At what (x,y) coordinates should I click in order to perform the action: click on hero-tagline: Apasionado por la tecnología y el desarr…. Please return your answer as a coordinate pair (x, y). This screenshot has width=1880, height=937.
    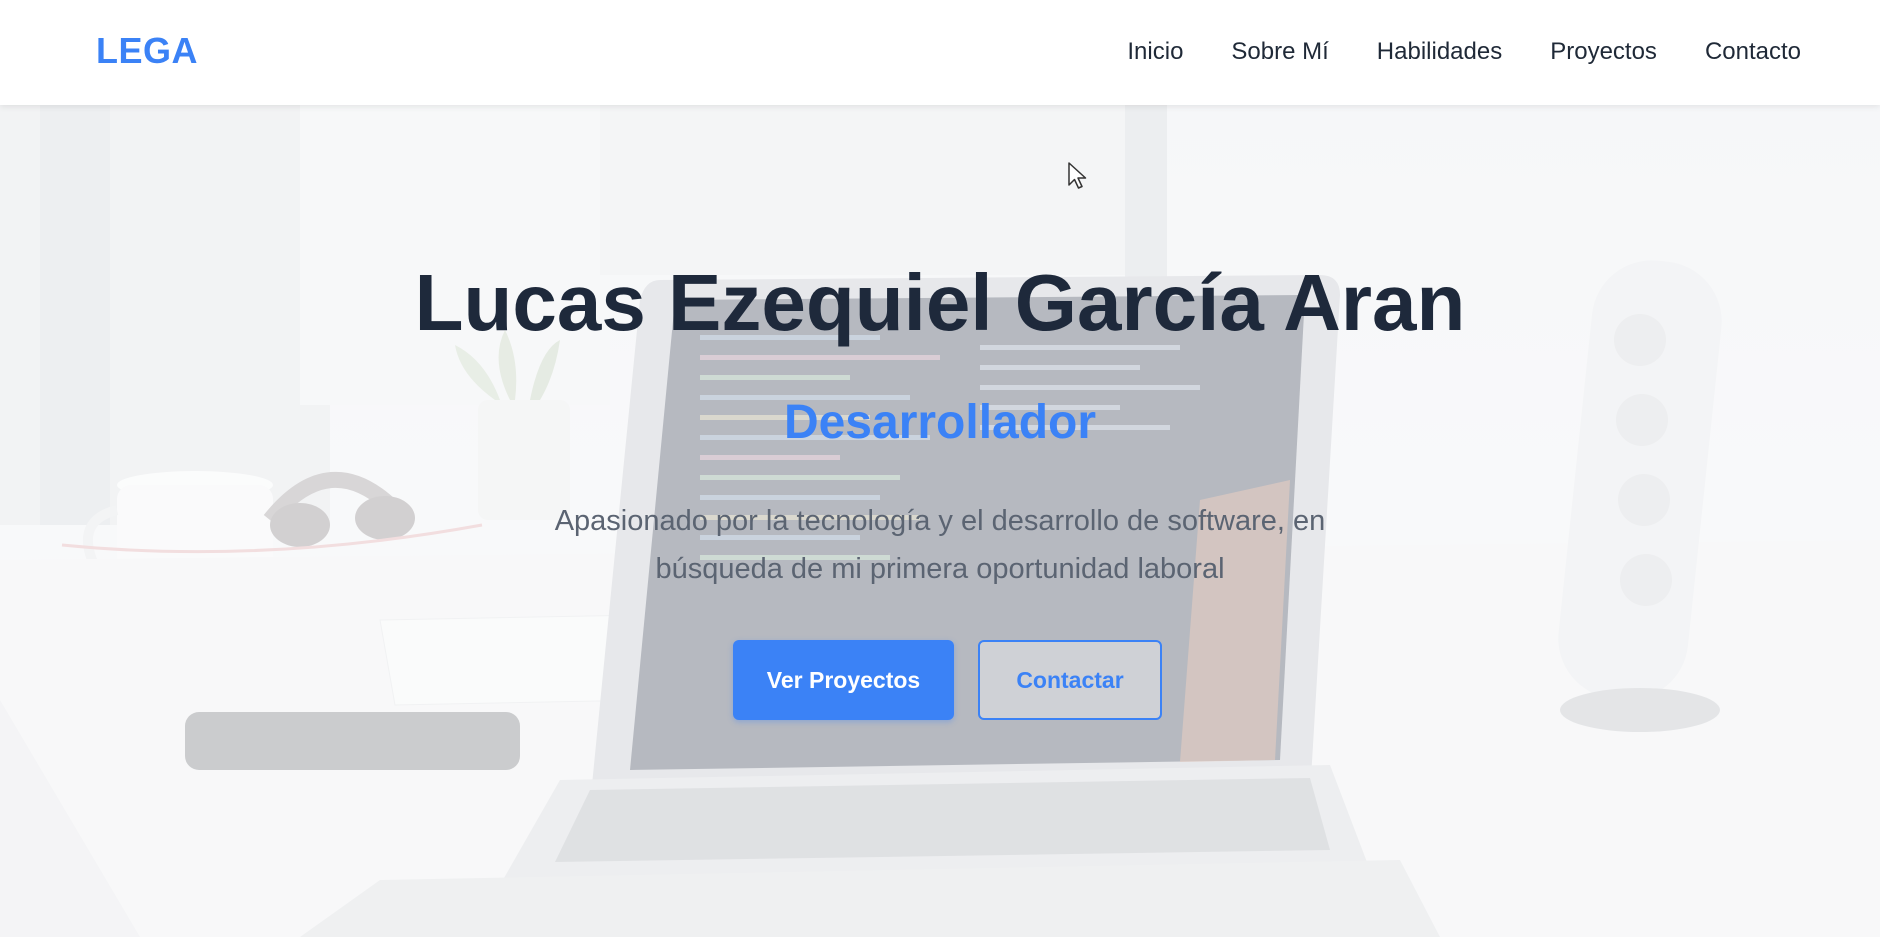
    Looking at the image, I should click on (940, 545).